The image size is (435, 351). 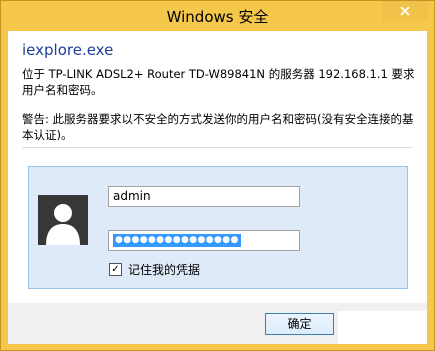 I want to click on ok-button: 确定, so click(x=299, y=324).